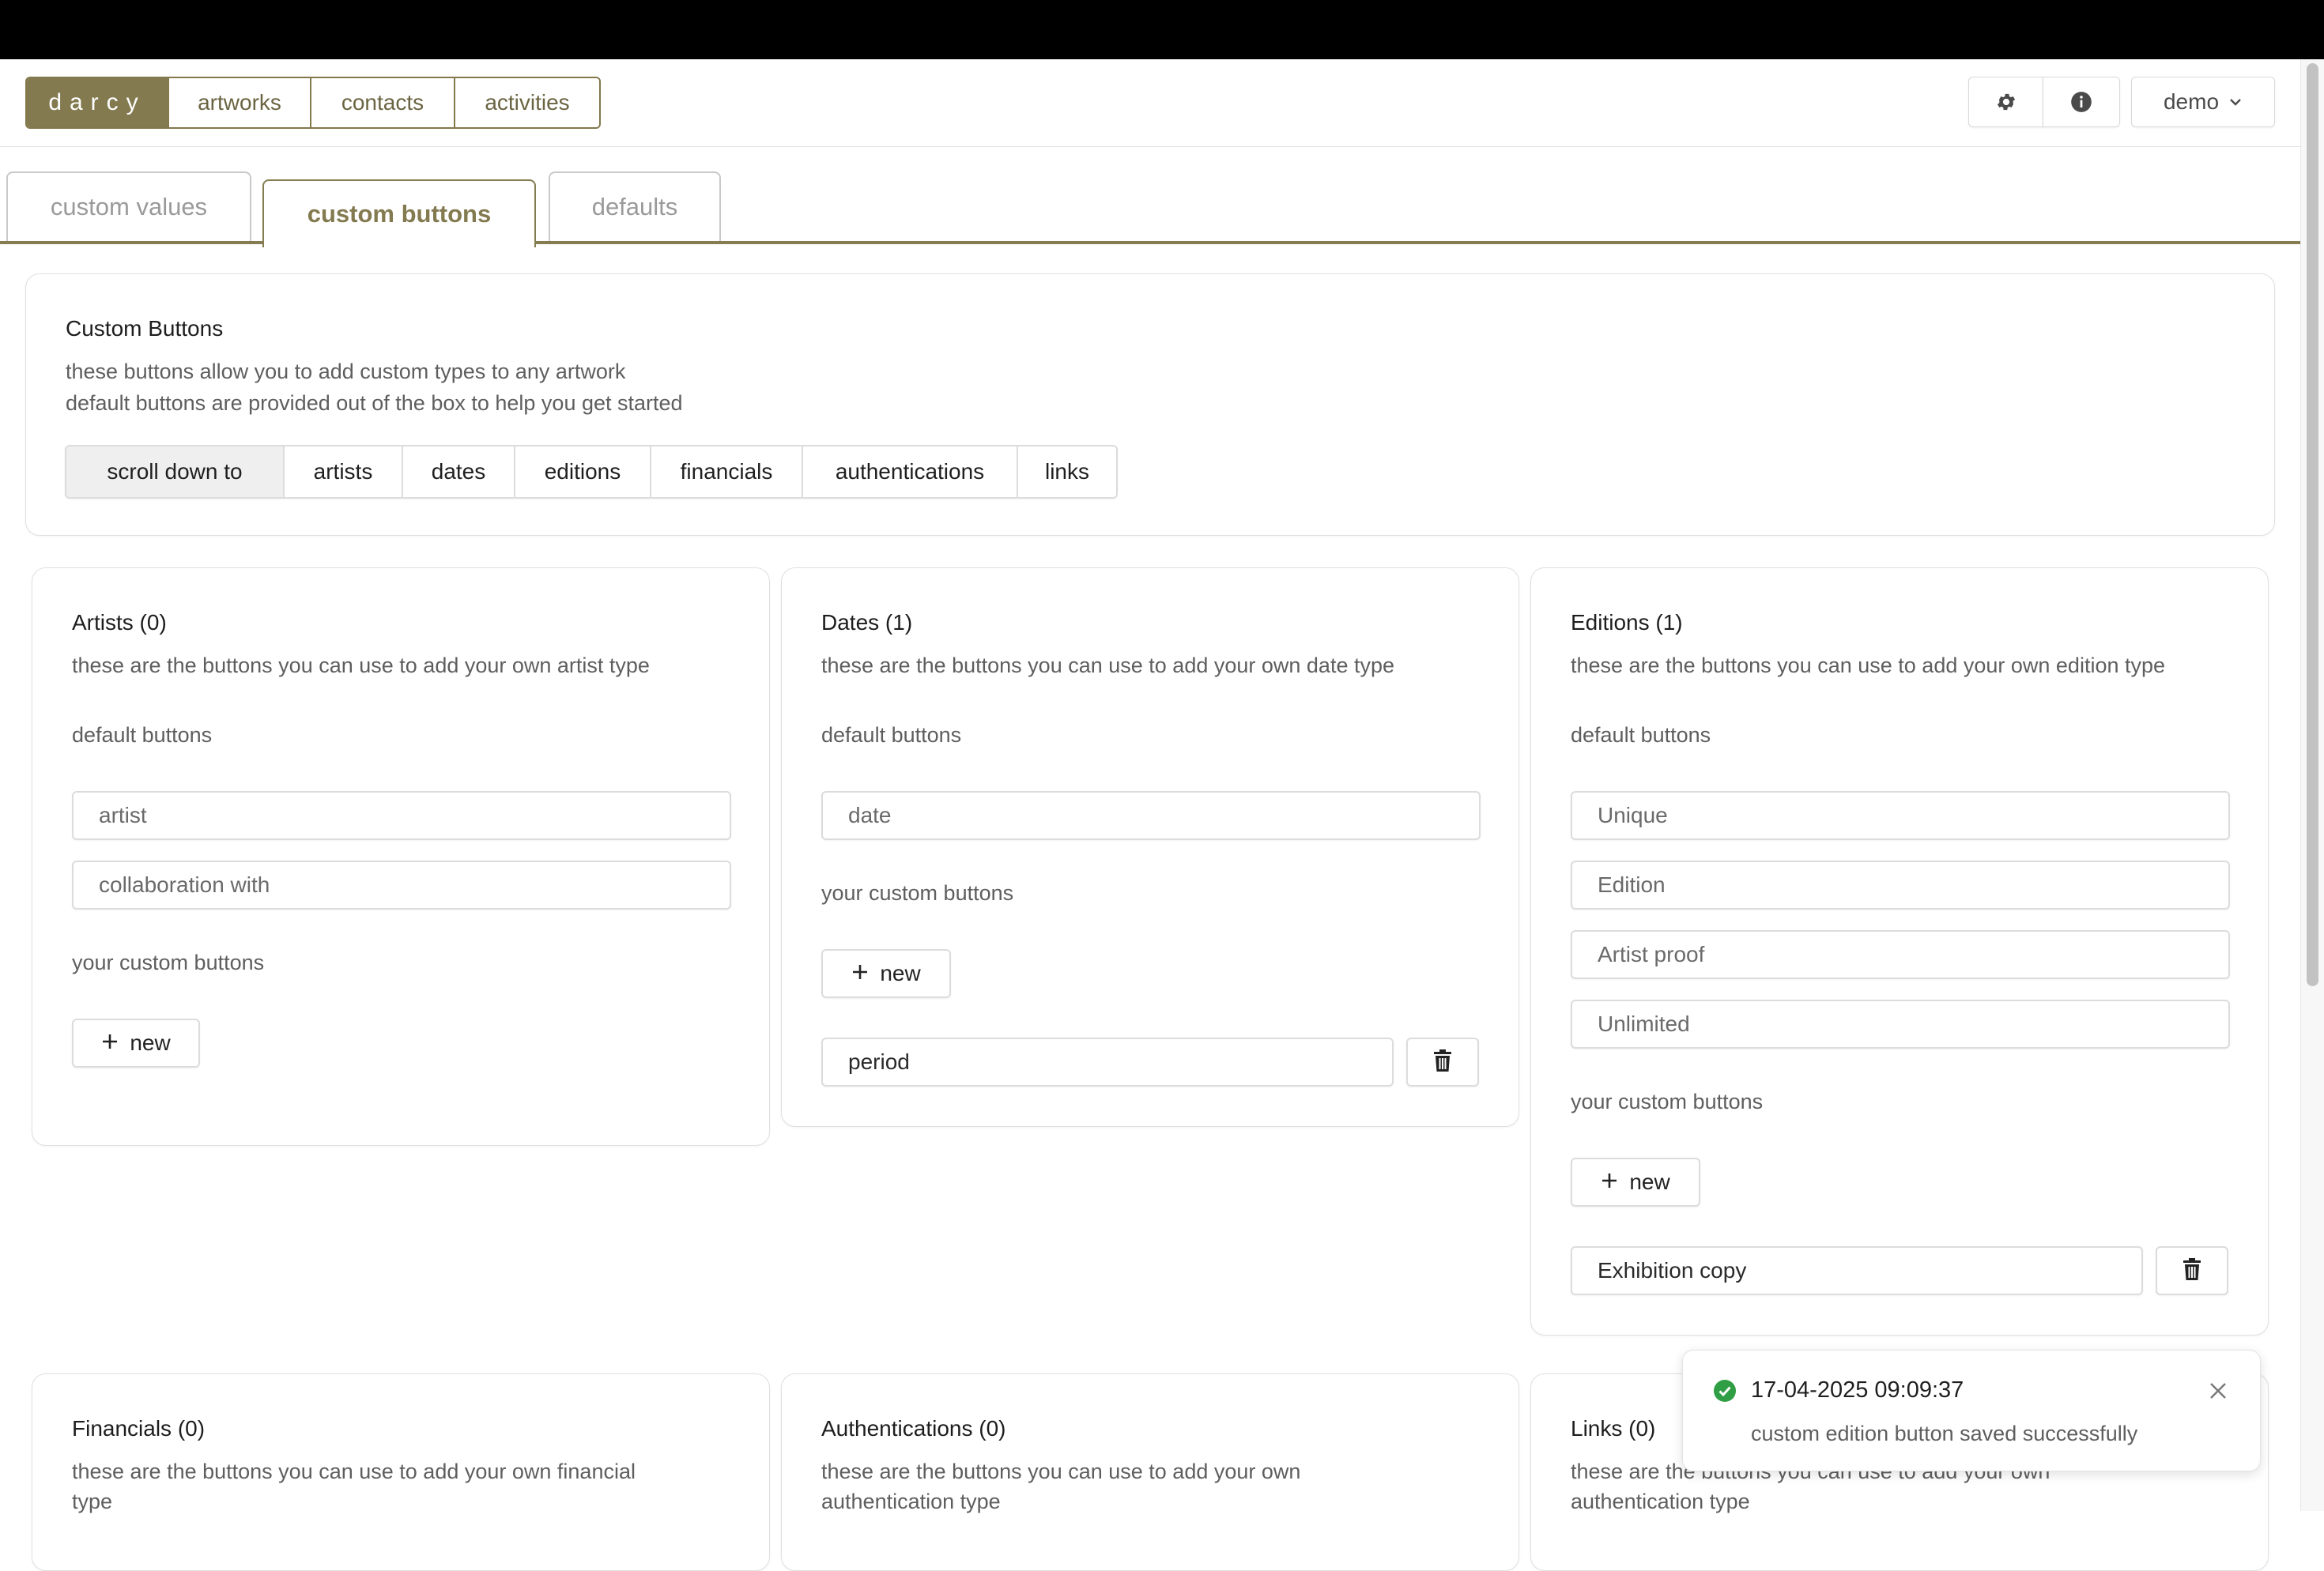 The width and height of the screenshot is (2324, 1571). Describe the element at coordinates (2191, 102) in the screenshot. I see `user-menu-label: demo` at that location.